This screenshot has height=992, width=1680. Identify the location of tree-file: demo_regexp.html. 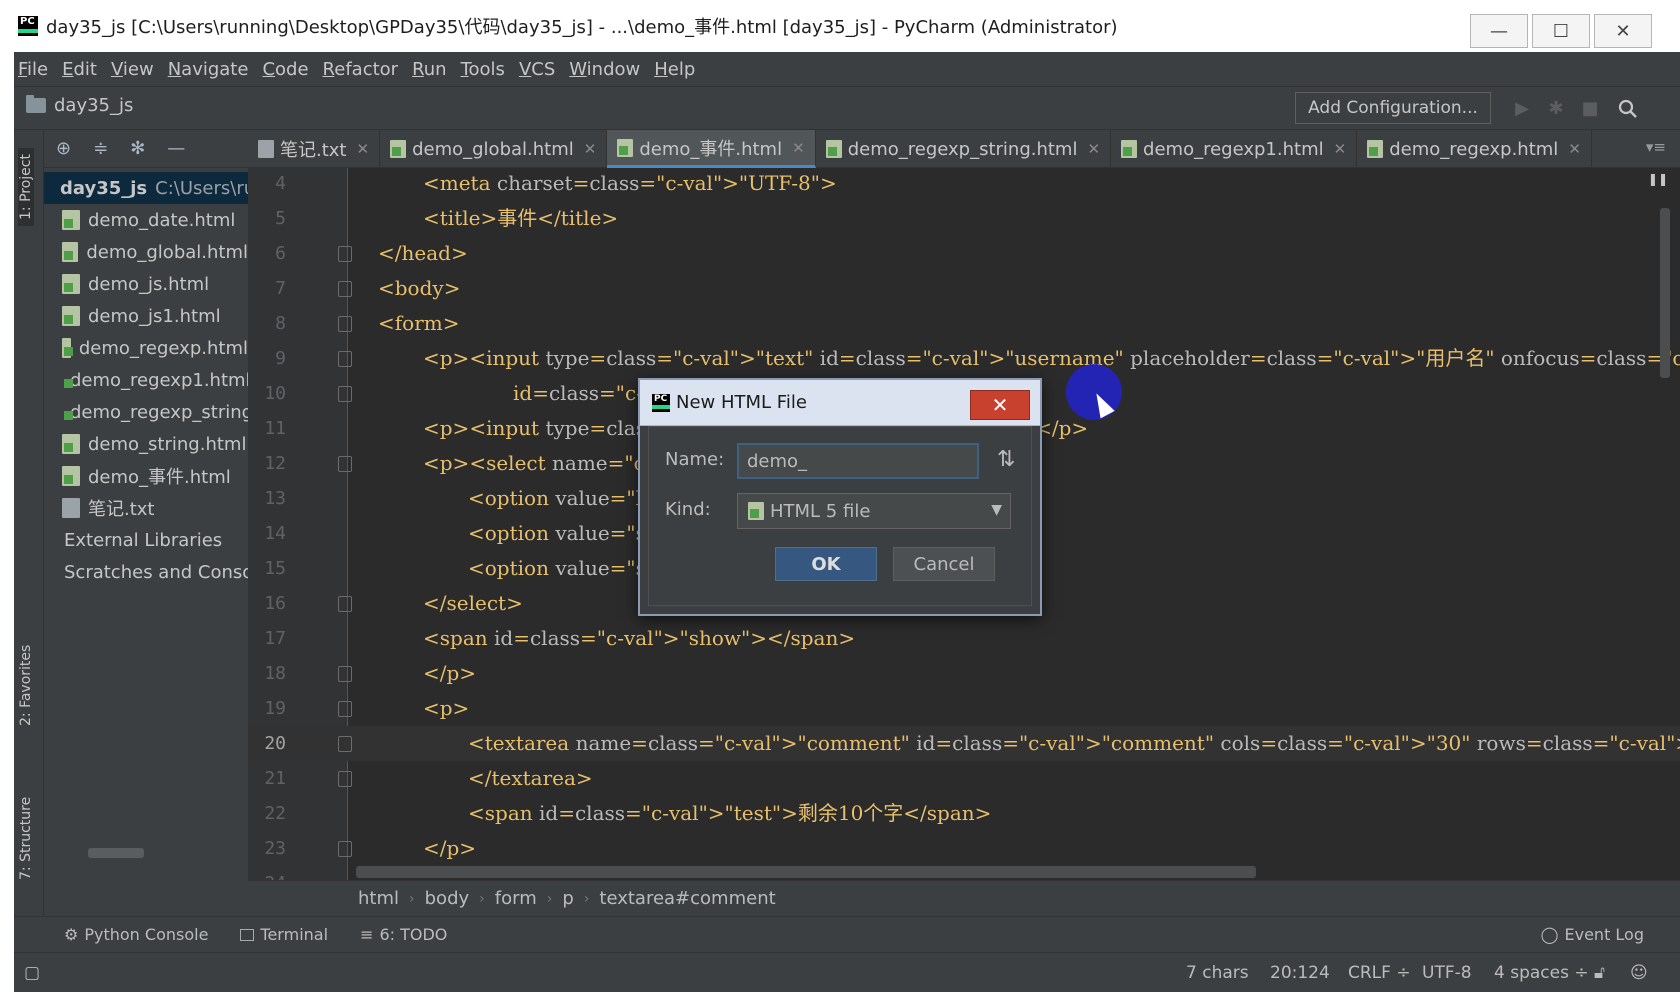
(146, 348).